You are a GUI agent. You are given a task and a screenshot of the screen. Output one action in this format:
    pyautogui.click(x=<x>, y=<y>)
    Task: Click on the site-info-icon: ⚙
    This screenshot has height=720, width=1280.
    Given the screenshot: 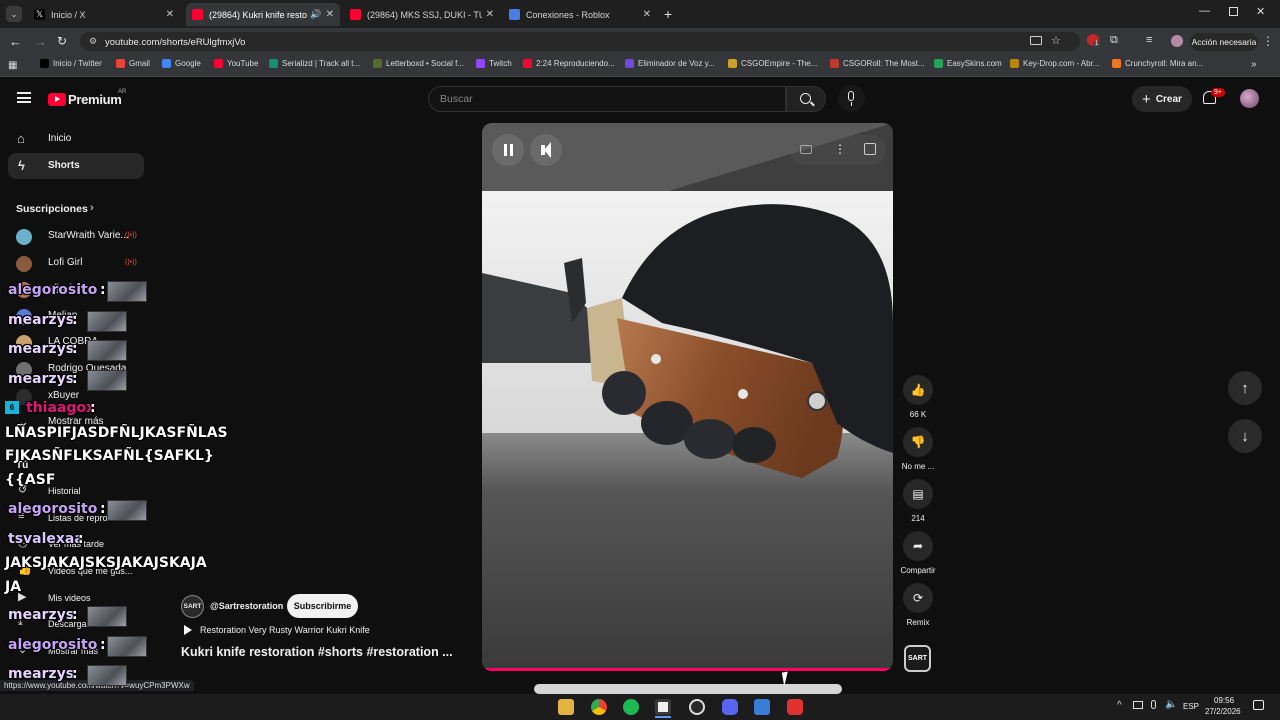 What is the action you would take?
    pyautogui.click(x=93, y=41)
    